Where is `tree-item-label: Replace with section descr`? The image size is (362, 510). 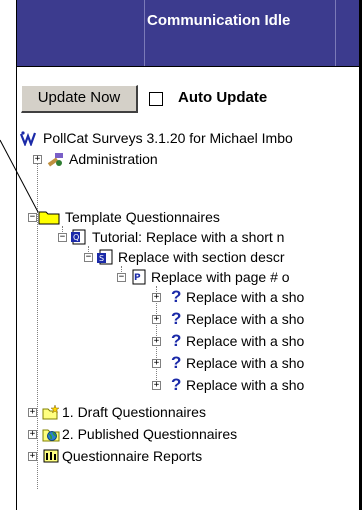
tree-item-label: Replace with section descr is located at coordinates (201, 257).